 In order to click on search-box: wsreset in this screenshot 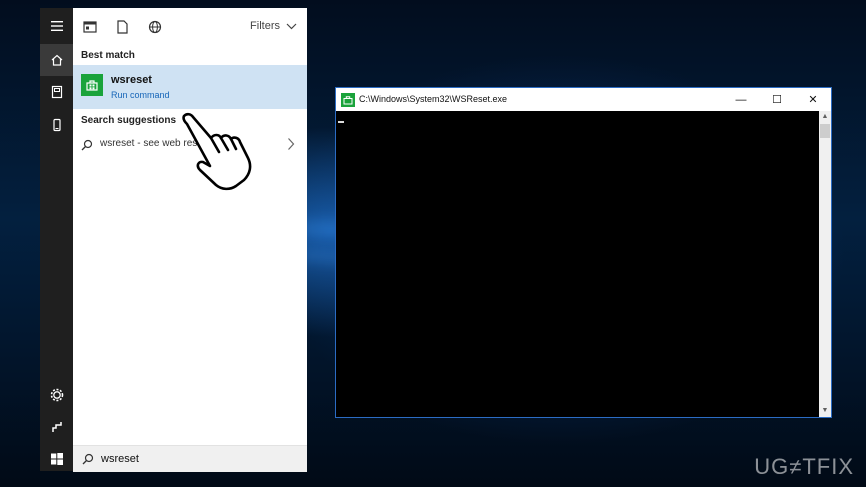, I will do `click(190, 458)`.